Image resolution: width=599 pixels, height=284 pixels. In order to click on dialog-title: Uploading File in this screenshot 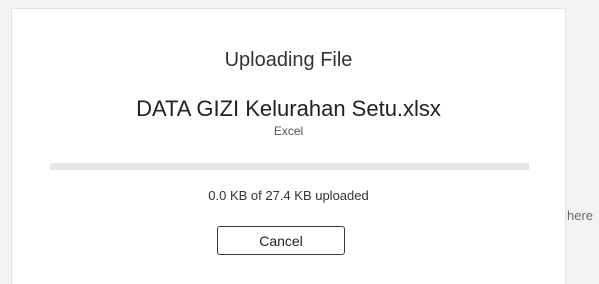, I will do `click(288, 60)`.